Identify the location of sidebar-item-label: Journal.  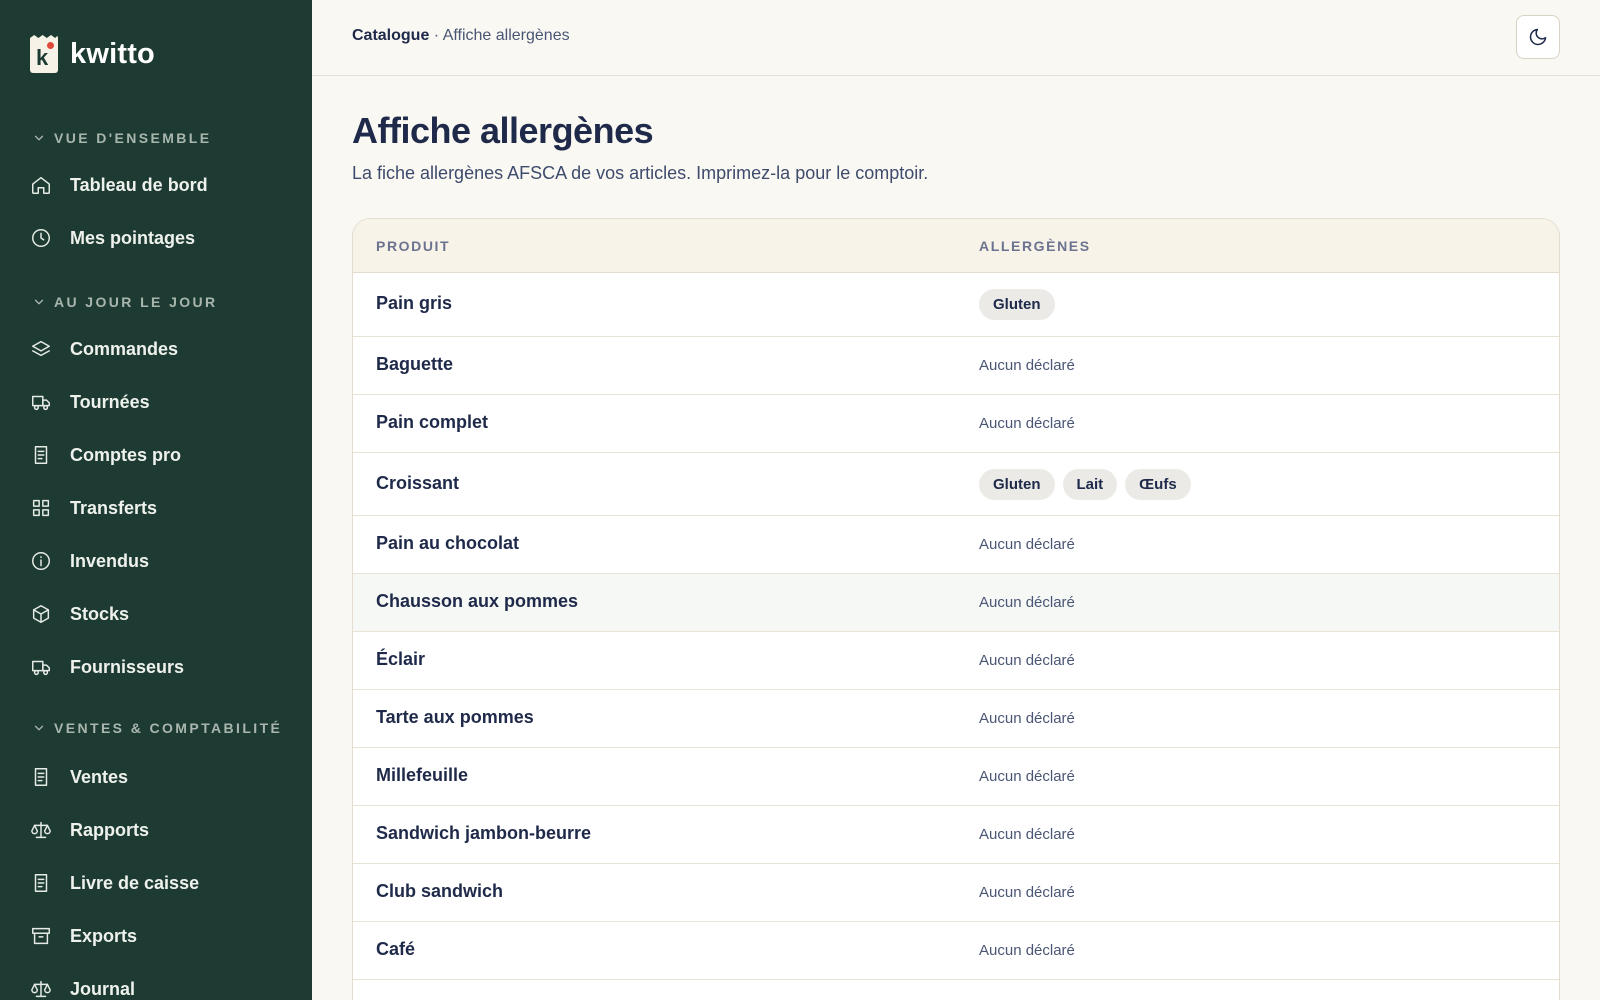
(103, 988).